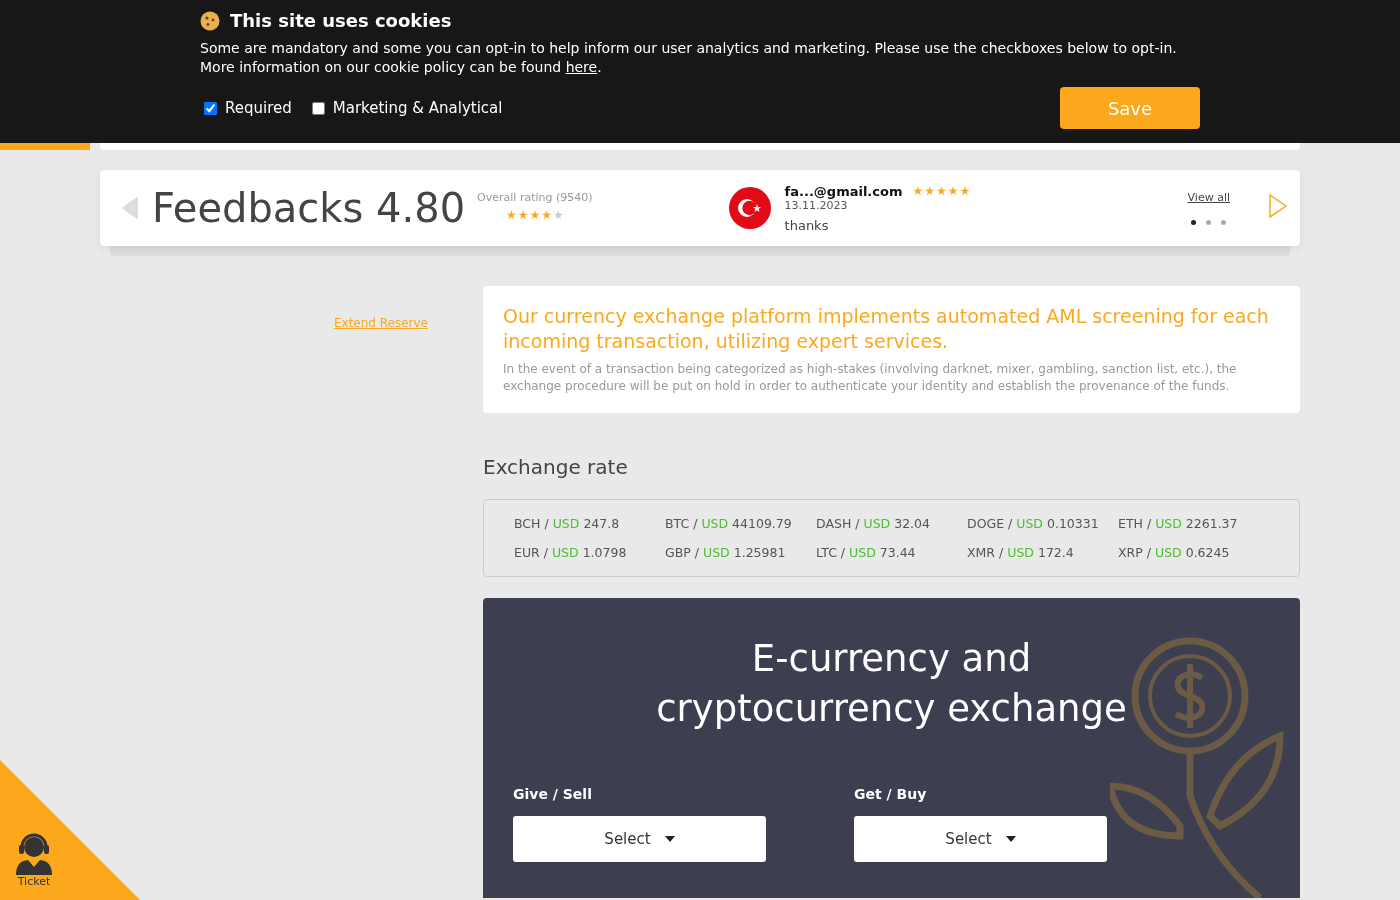 The height and width of the screenshot is (900, 1400). Describe the element at coordinates (1178, 523) in the screenshot. I see `rate-text: ETH / USD 2261.37` at that location.